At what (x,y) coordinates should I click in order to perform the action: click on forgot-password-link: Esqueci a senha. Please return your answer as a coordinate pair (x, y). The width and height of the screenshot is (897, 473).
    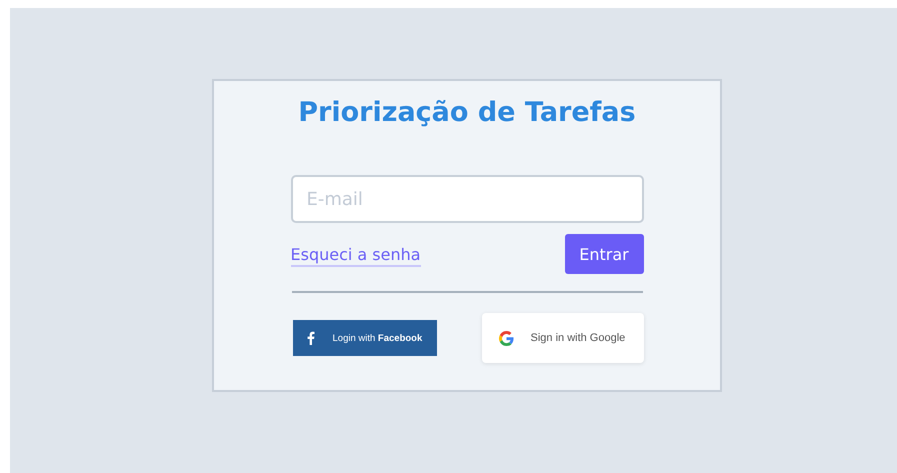
    Looking at the image, I should click on (355, 256).